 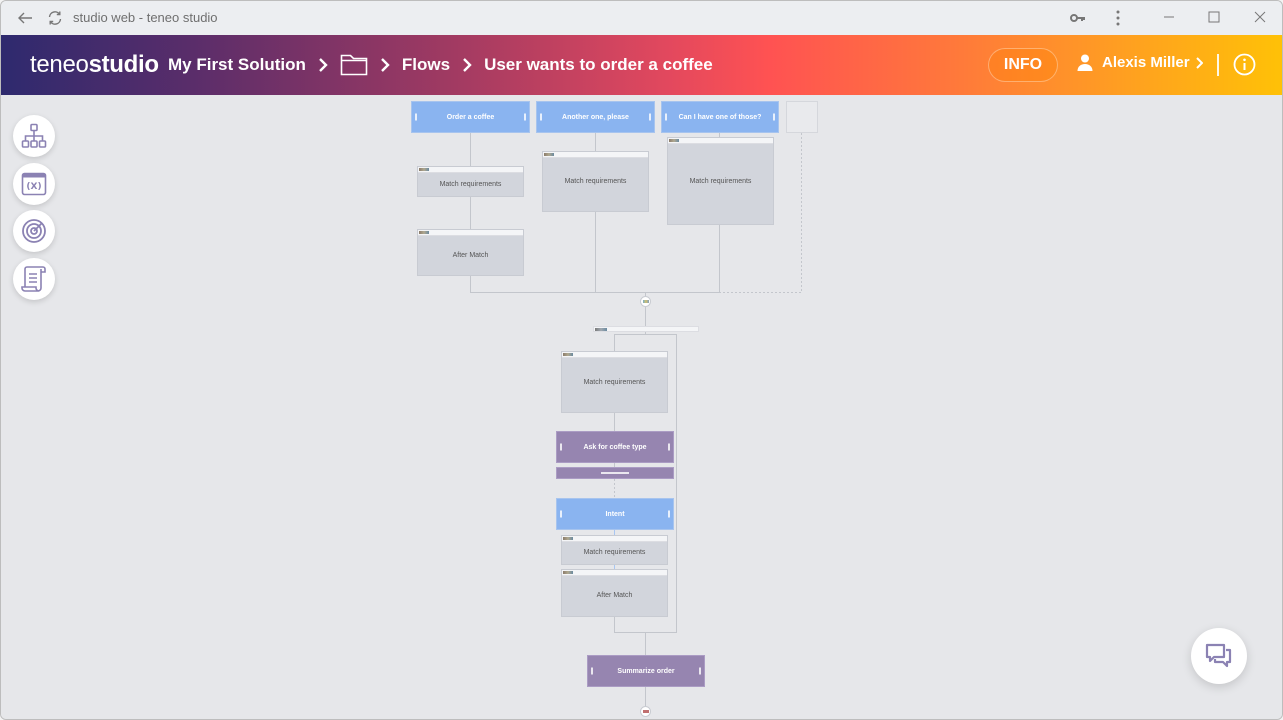 I want to click on reload-button, so click(x=55, y=18).